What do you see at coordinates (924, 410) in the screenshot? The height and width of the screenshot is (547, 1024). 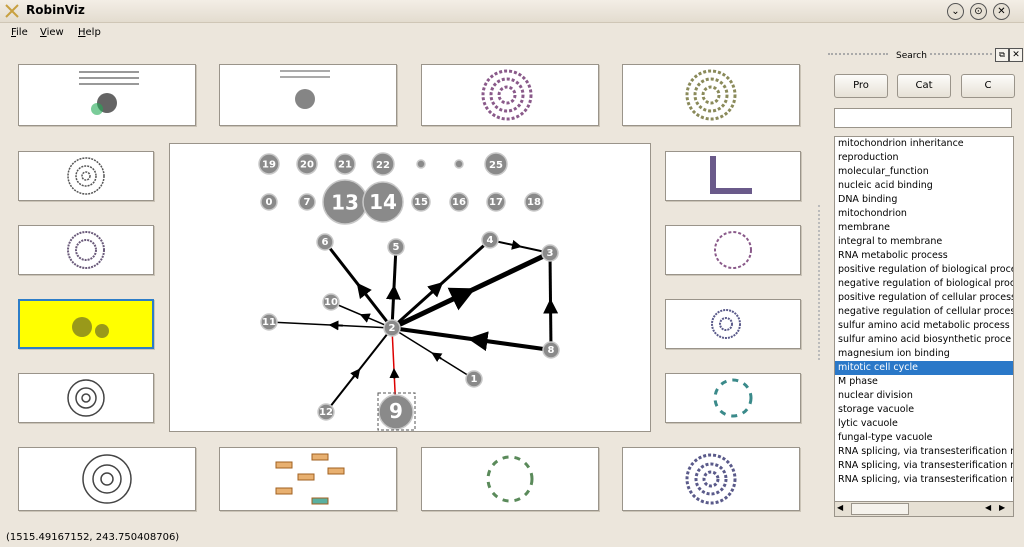 I see `term-list-item: storage vacuole` at bounding box center [924, 410].